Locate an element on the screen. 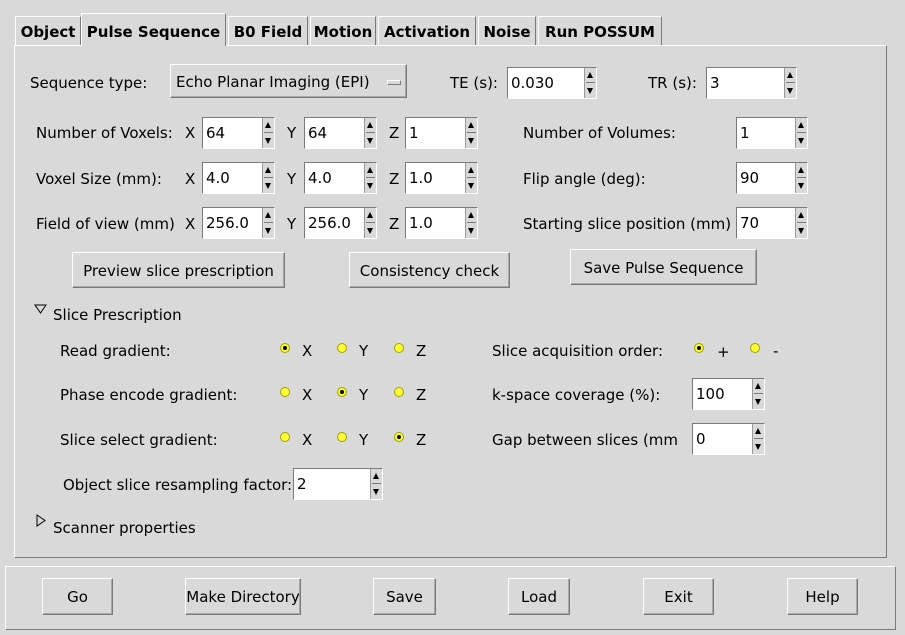 This screenshot has width=905, height=635. voxel-size-y-spinbox: 4.0 is located at coordinates (340, 178).